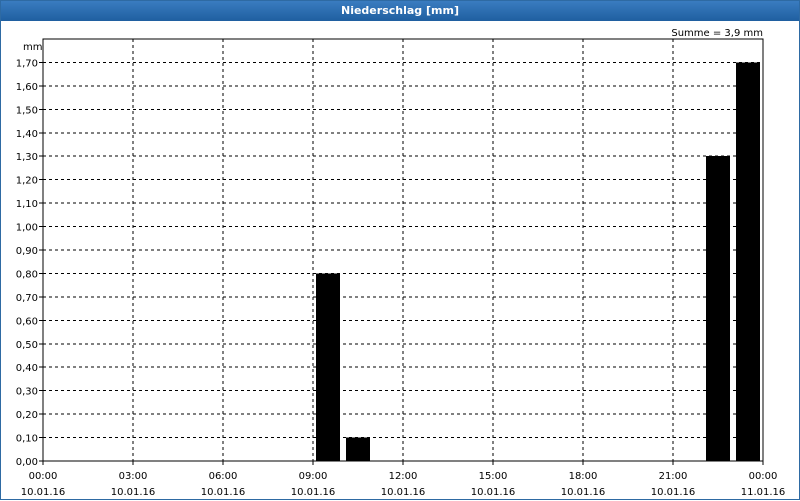  Describe the element at coordinates (27, 134) in the screenshot. I see `y-tick-label: 1,40` at that location.